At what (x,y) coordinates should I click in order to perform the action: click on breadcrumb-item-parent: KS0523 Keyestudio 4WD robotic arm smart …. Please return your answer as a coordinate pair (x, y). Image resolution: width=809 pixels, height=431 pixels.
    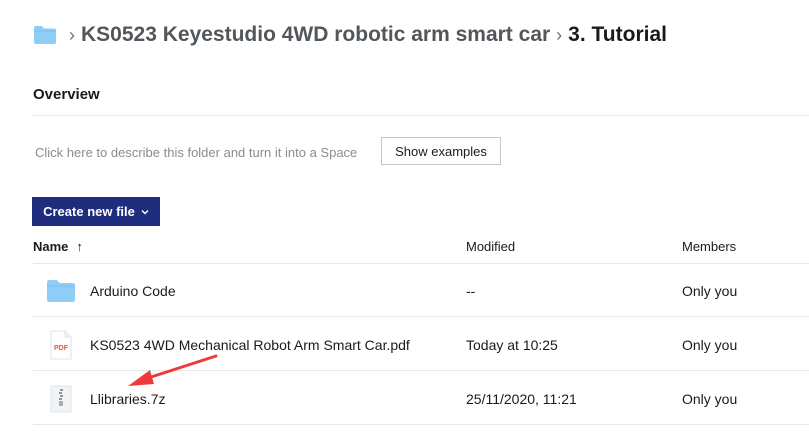
    Looking at the image, I should click on (315, 35).